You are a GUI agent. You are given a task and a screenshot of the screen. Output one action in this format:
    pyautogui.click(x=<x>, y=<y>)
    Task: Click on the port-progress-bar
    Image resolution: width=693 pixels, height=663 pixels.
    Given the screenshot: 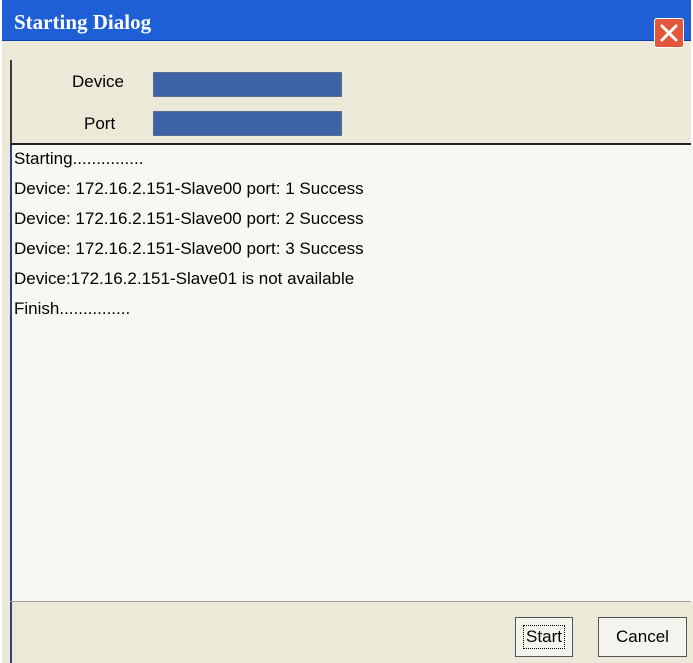 What is the action you would take?
    pyautogui.click(x=247, y=123)
    